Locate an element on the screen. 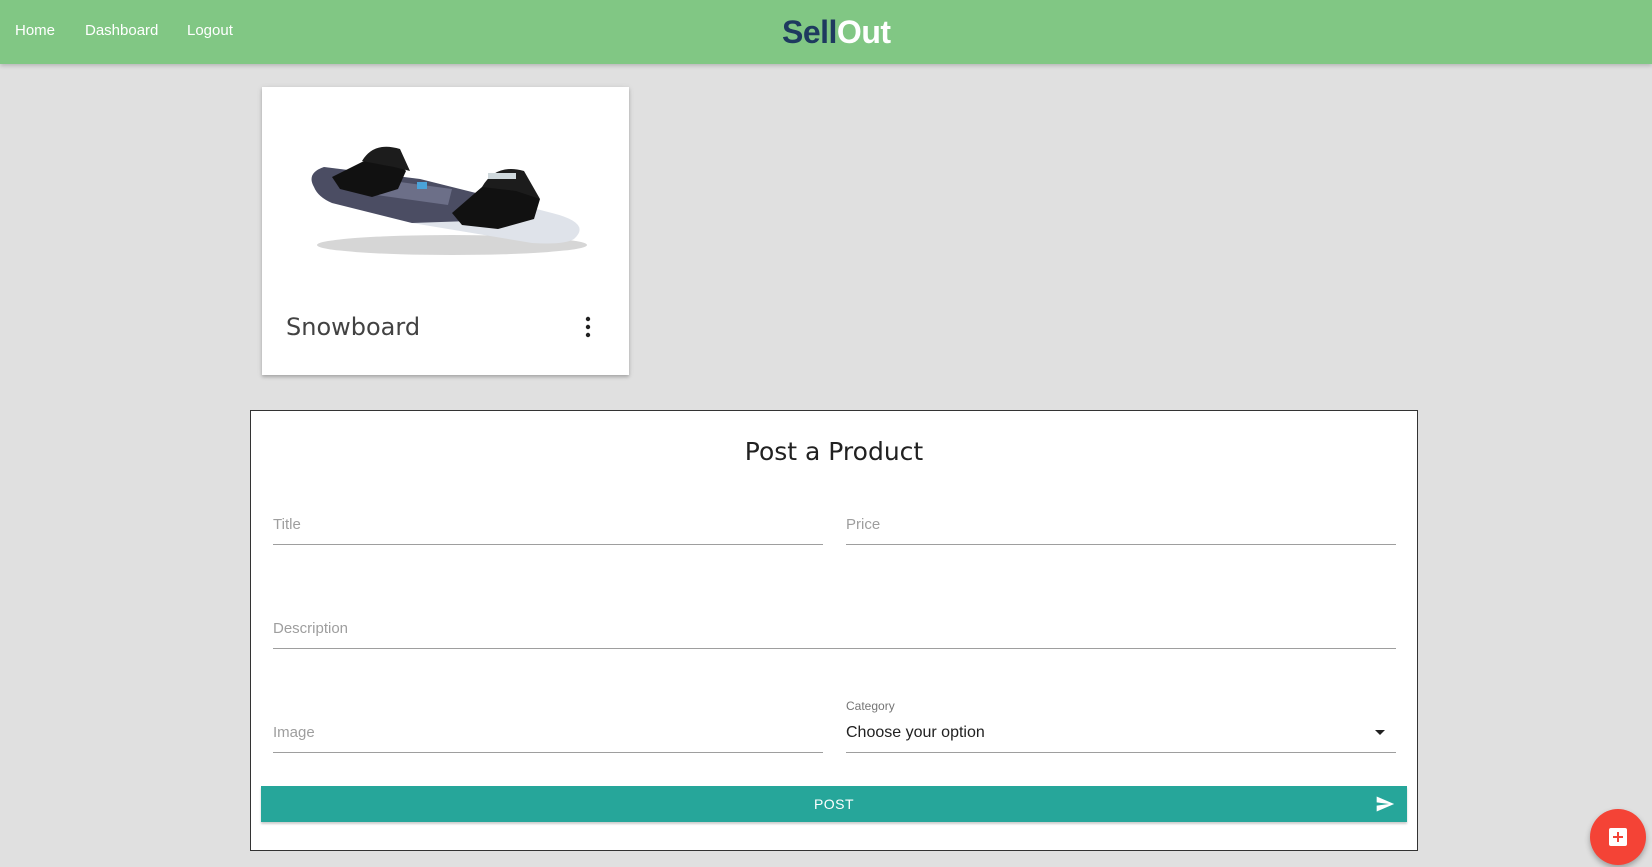 The image size is (1652, 867). description-input is located at coordinates (834, 629).